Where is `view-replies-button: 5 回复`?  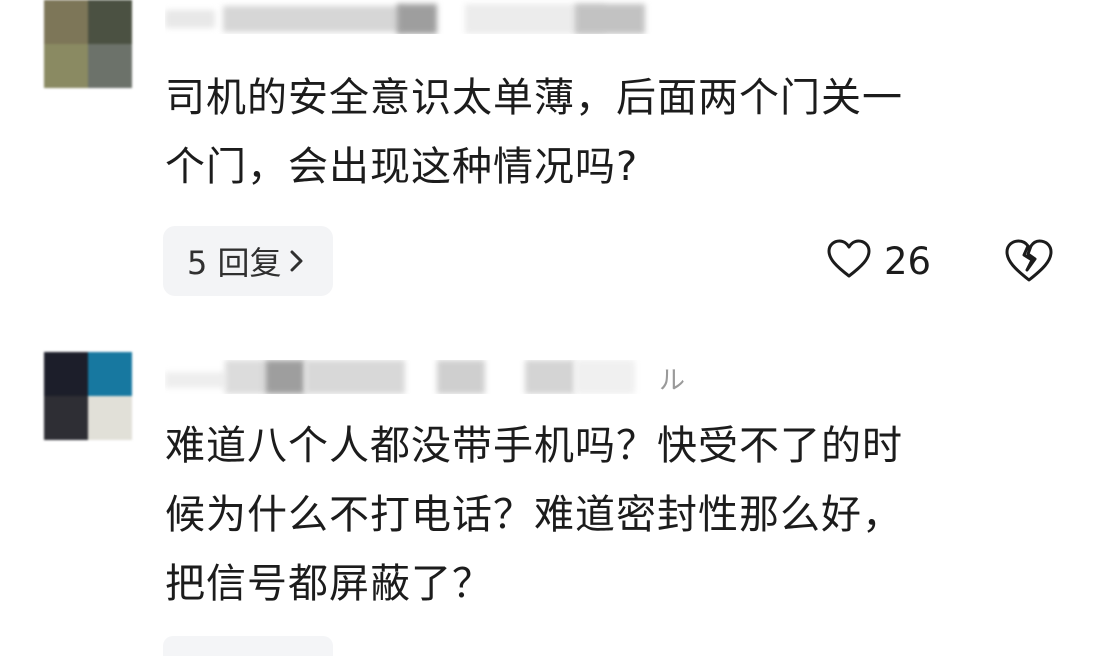 view-replies-button: 5 回复 is located at coordinates (248, 261).